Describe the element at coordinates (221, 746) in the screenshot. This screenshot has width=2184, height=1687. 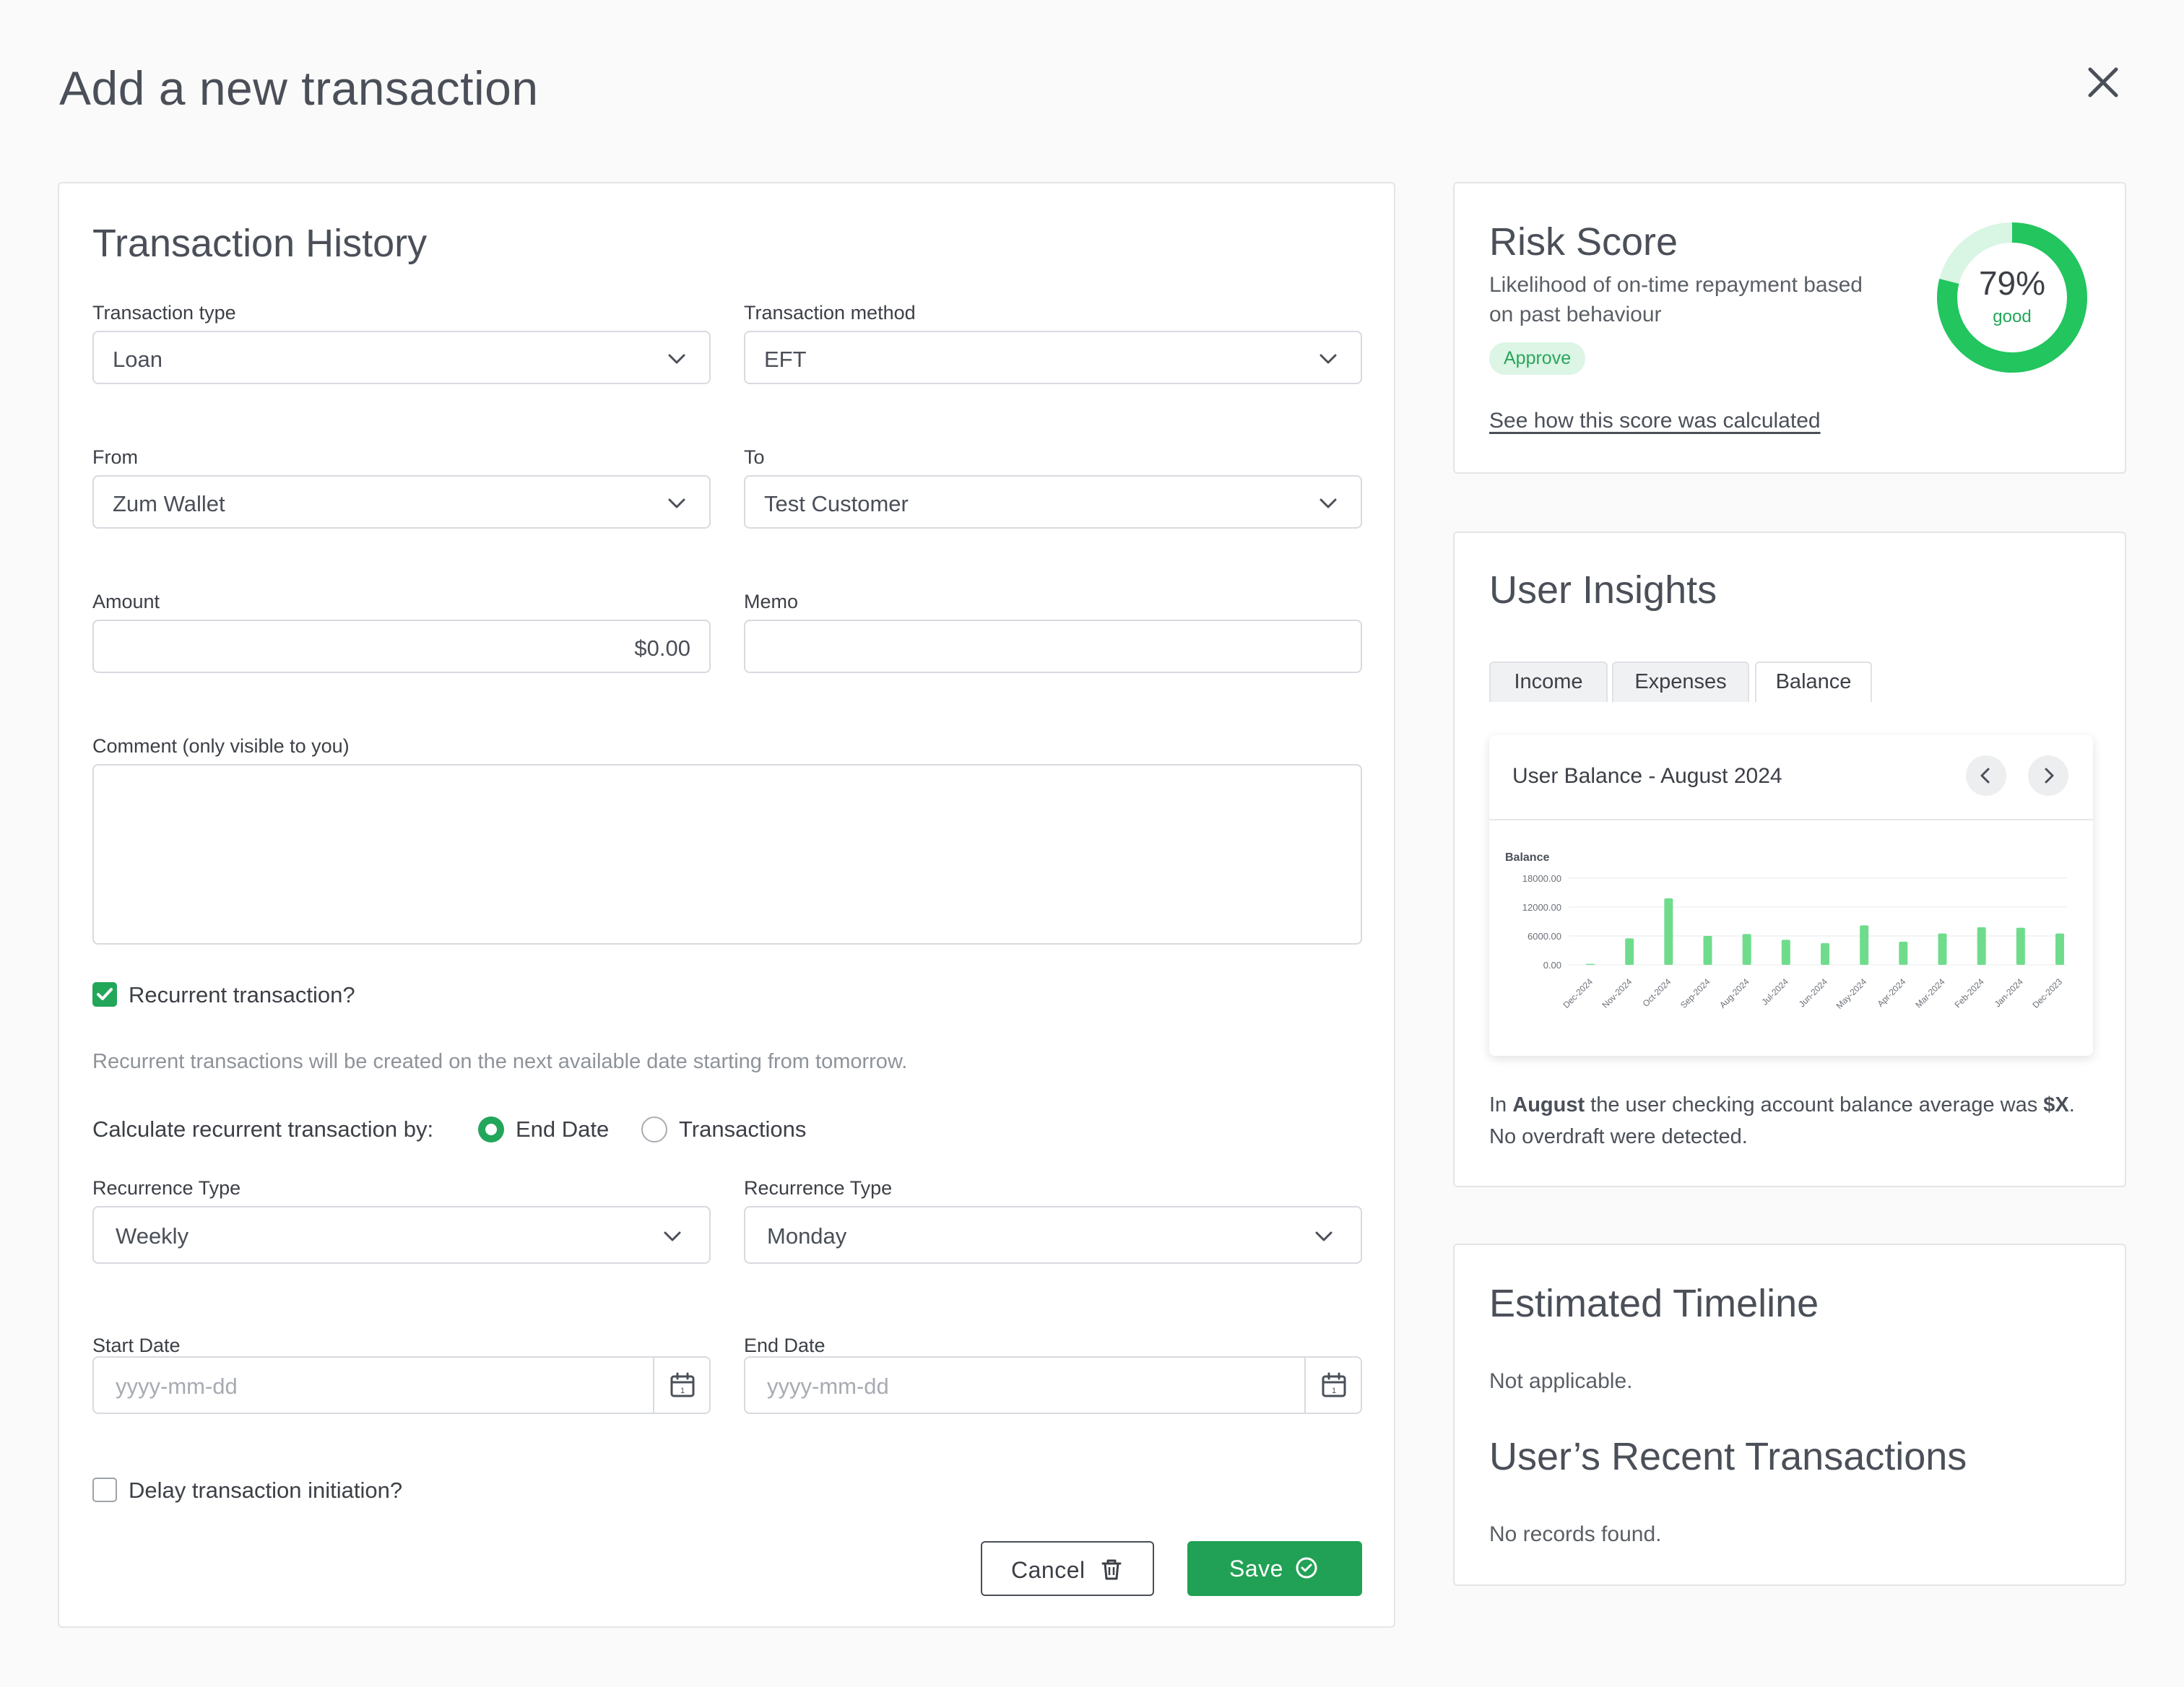
I see `comment-label: Comment (only visible to you)` at that location.